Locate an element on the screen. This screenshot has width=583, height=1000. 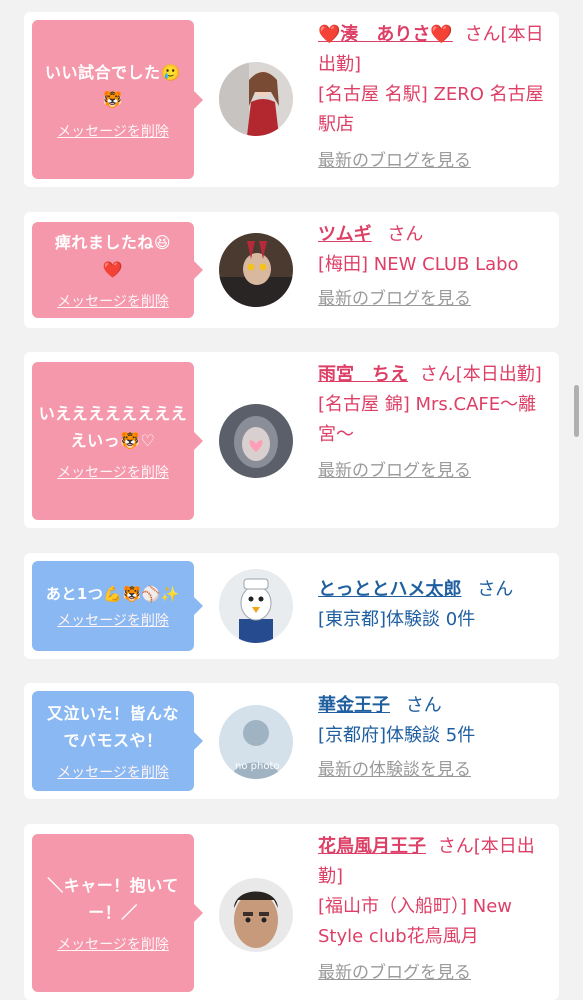
profile-info: ツムギ さん [梅田] NEW CLUB Labo 最新のブログを見る is located at coordinates (434, 267).